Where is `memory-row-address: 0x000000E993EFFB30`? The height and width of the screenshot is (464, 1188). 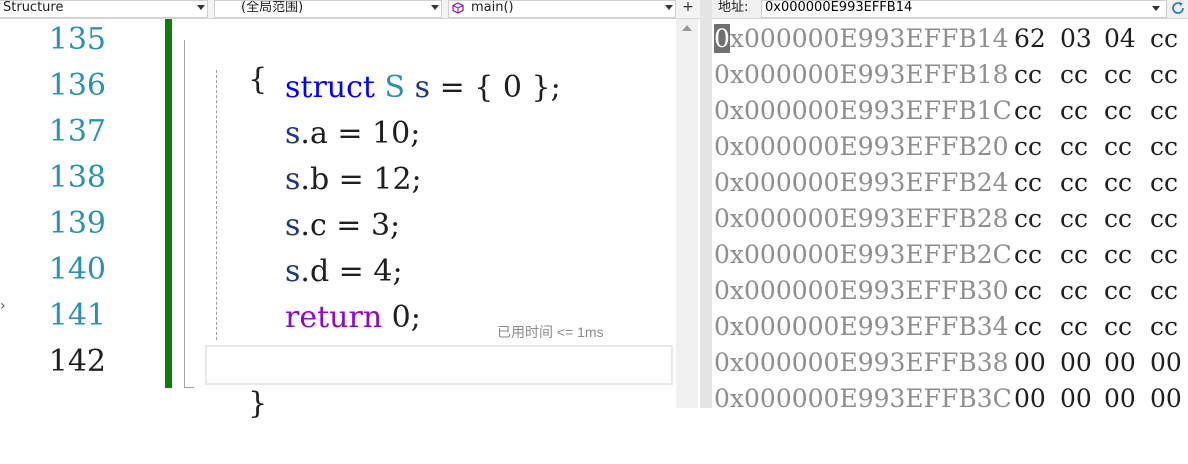 memory-row-address: 0x000000E993EFFB30 is located at coordinates (861, 290).